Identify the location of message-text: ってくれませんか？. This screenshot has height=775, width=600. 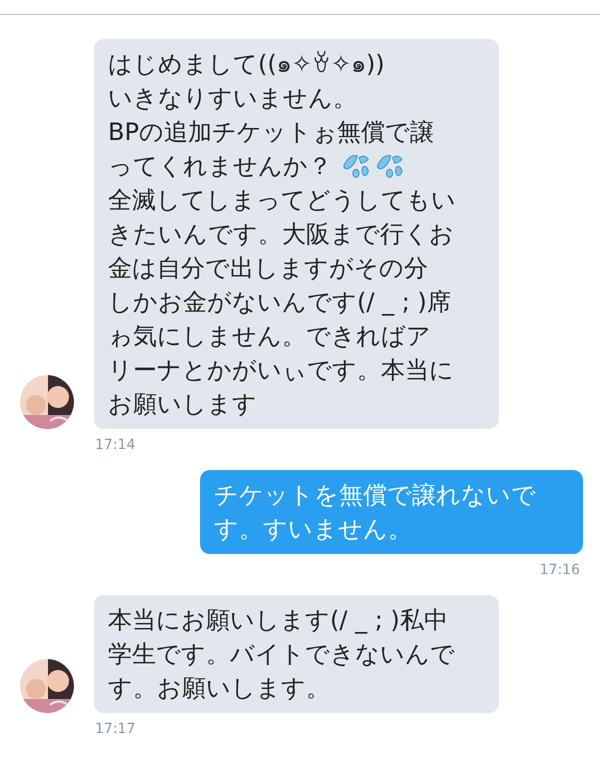
(220, 166).